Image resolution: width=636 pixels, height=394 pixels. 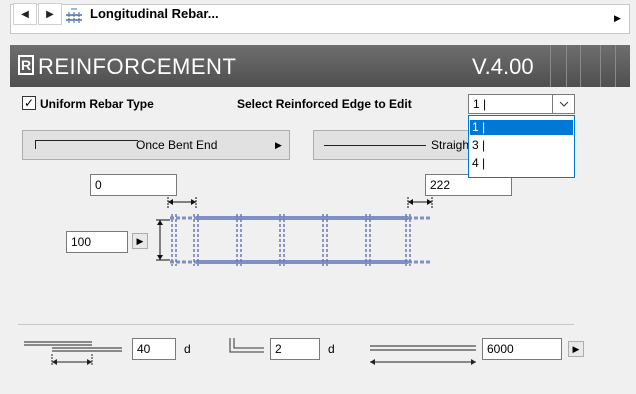 What do you see at coordinates (187, 349) in the screenshot?
I see `lap-unit-label: d` at bounding box center [187, 349].